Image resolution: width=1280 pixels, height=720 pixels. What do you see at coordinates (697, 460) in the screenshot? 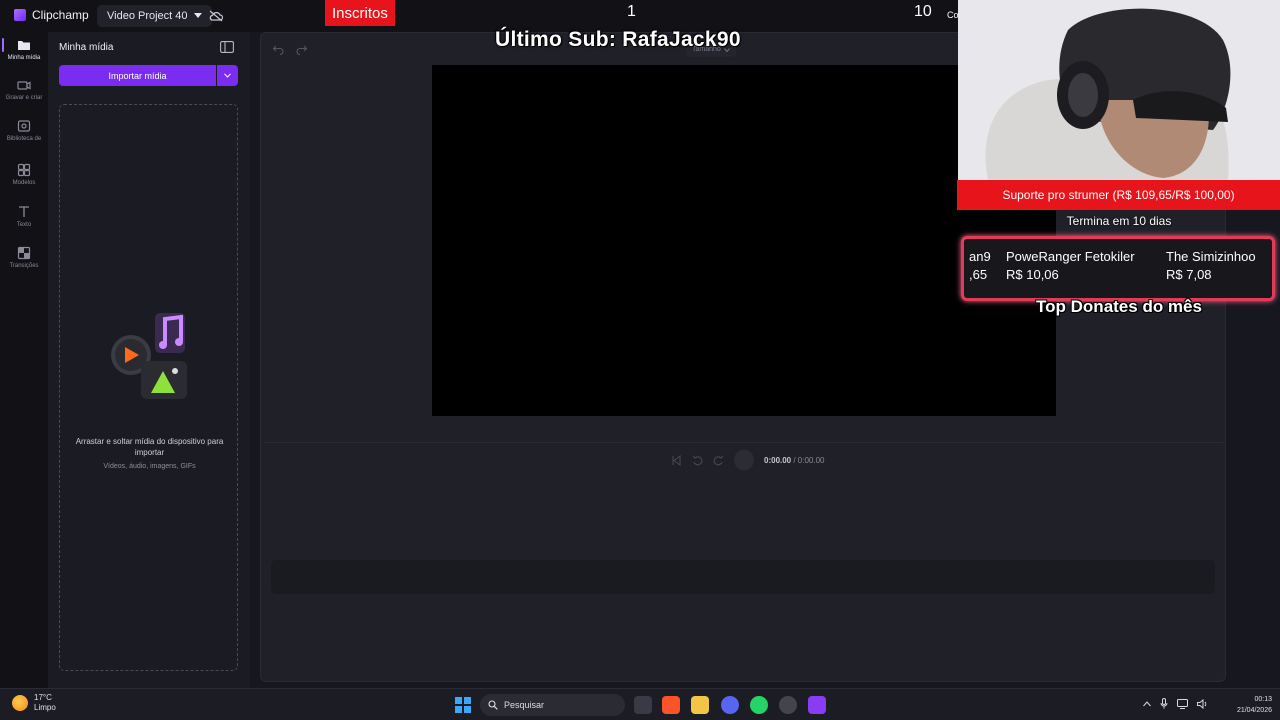
I see `rewind-5s-icon` at bounding box center [697, 460].